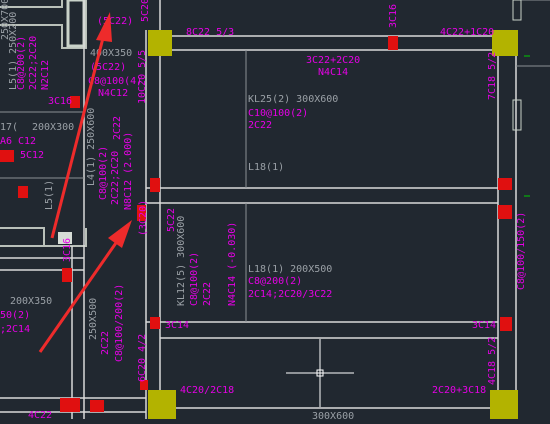 The width and height of the screenshot is (550, 424). Describe the element at coordinates (67, 250) in the screenshot. I see `label-3c16-left: 3C16` at that location.